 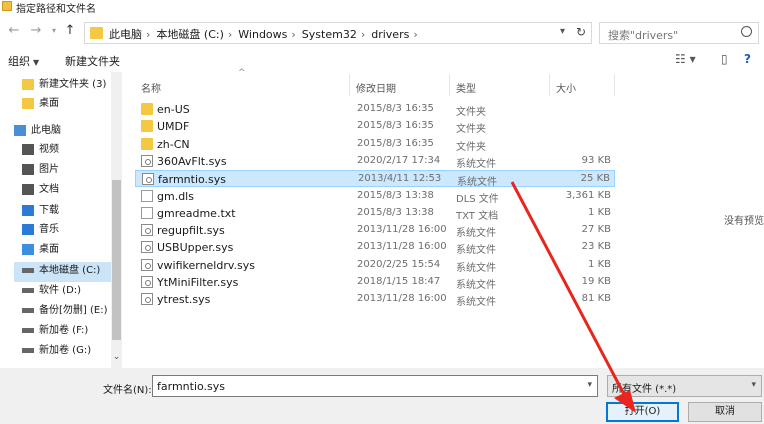 I want to click on column-name: 名称, so click(x=242, y=85).